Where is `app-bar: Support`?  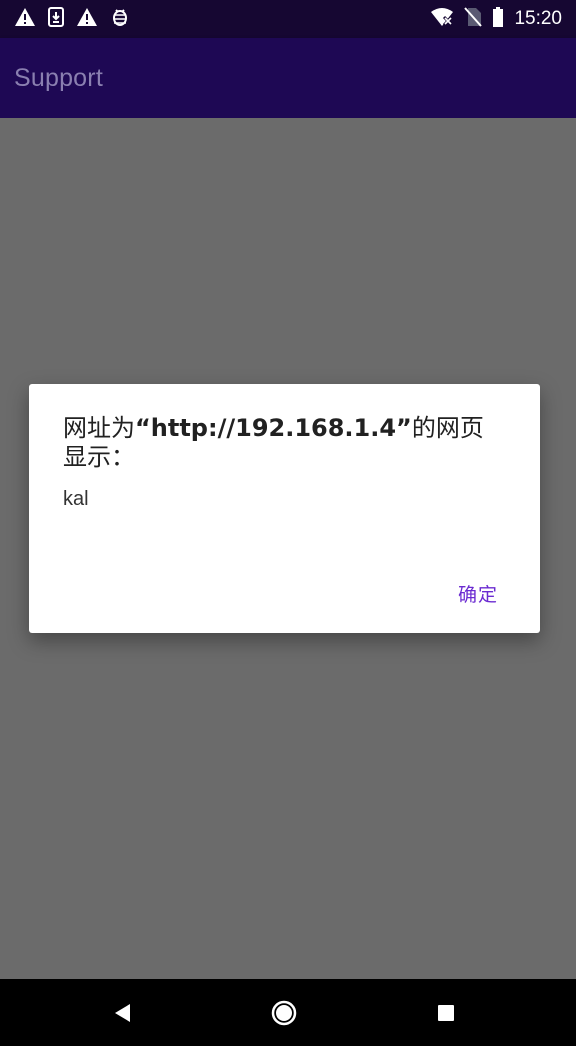
app-bar: Support is located at coordinates (288, 78).